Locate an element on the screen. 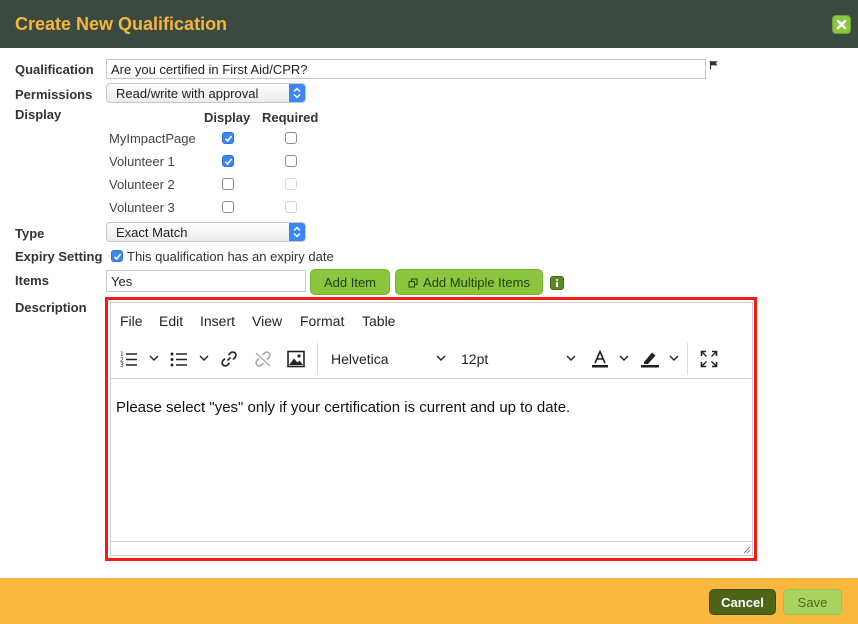 This screenshot has height=624, width=858. add-multiple-items-button: Add Multiple Items is located at coordinates (469, 282).